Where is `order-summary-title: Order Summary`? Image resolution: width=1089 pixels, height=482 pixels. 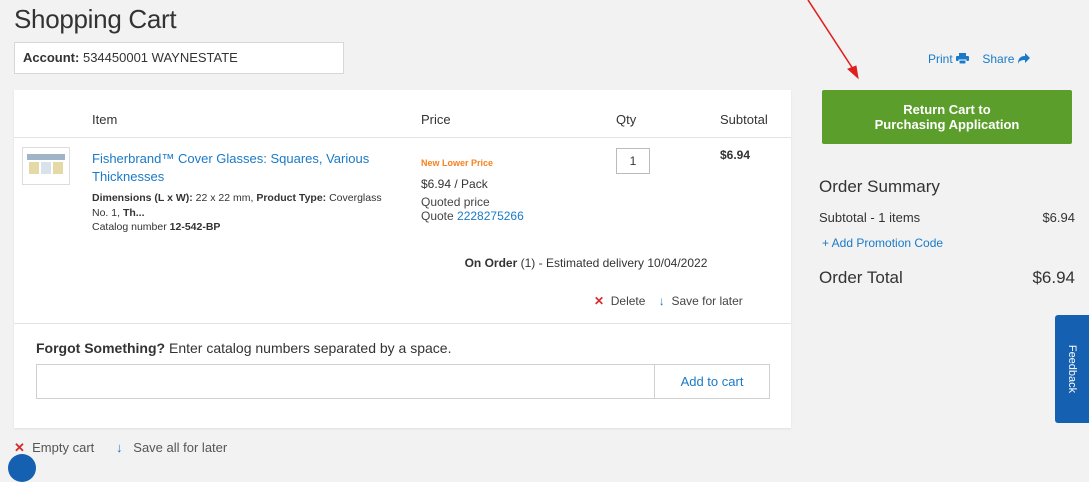 order-summary-title: Order Summary is located at coordinates (879, 186).